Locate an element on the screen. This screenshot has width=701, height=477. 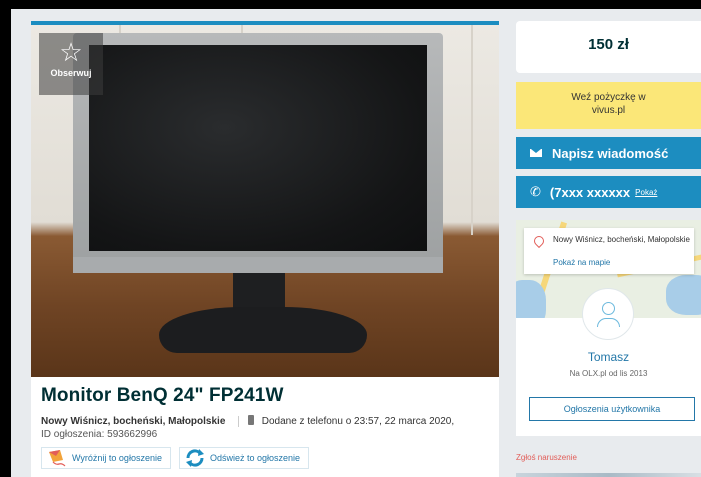
refresh-button: Odśwież to ogłoszenie is located at coordinates (244, 458).